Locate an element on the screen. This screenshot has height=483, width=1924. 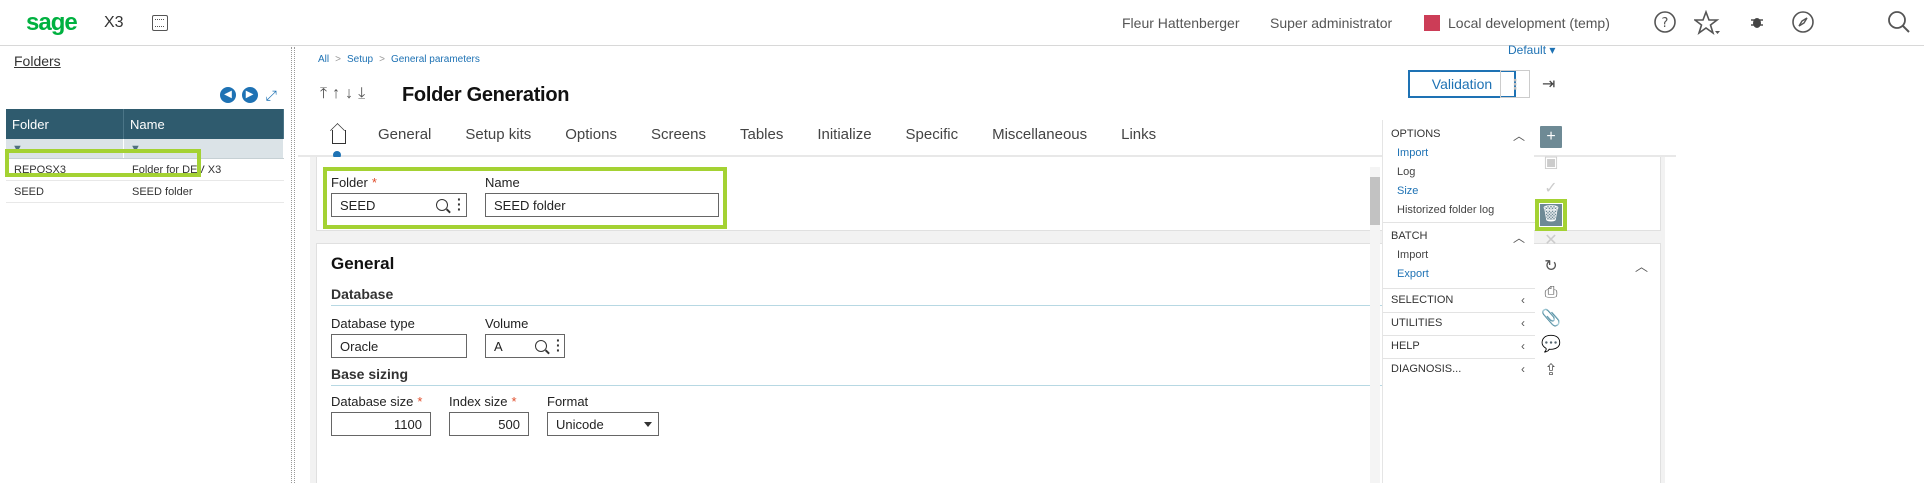
bug-icon is located at coordinates (1757, 23).